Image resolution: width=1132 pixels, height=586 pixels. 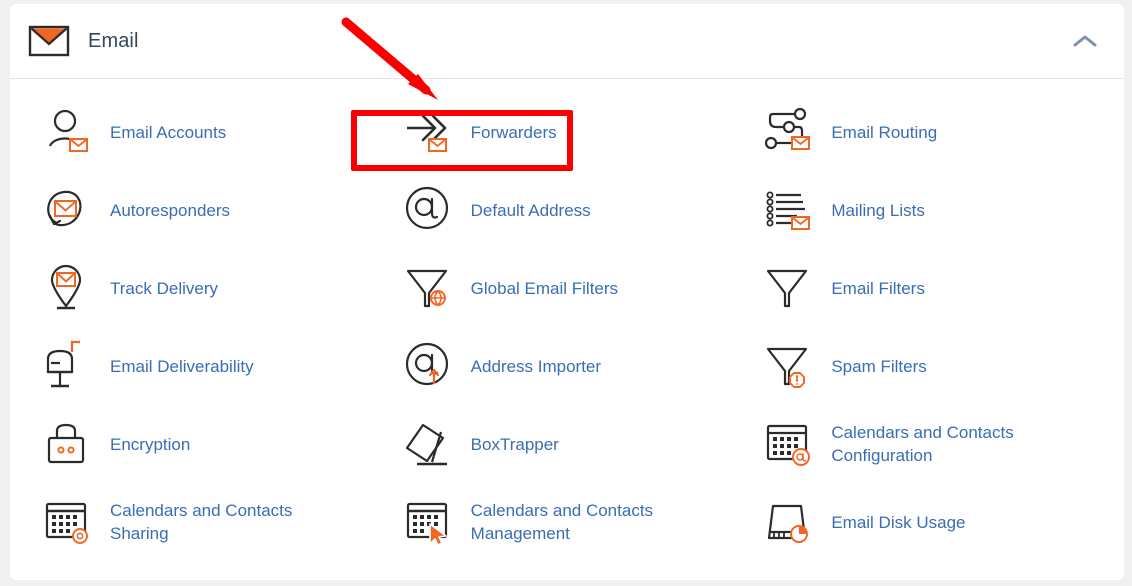 What do you see at coordinates (878, 288) in the screenshot?
I see `tool-label: Email Filters` at bounding box center [878, 288].